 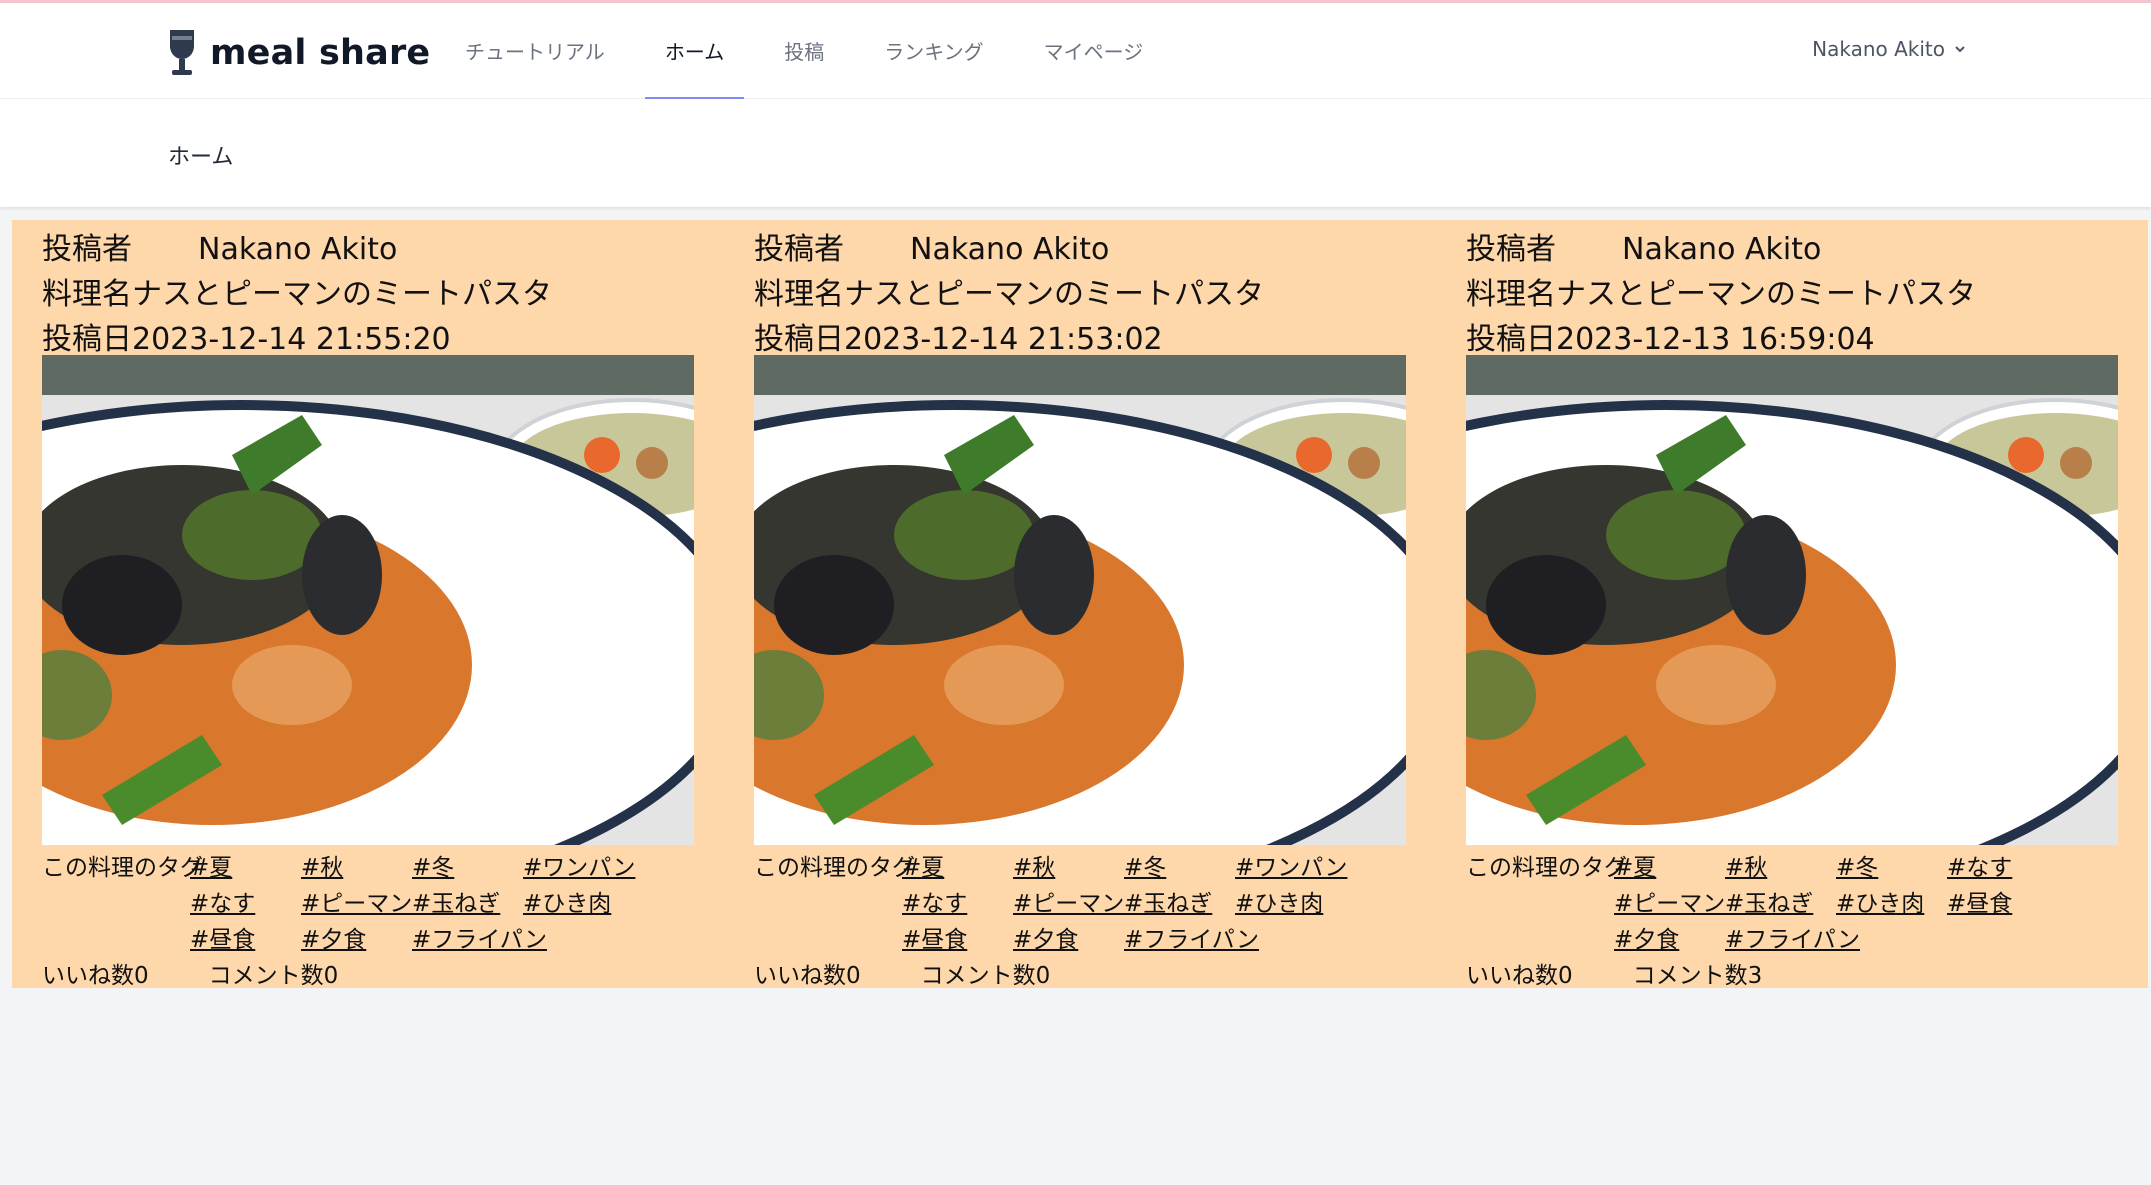 I want to click on food-photo, so click(x=368, y=600).